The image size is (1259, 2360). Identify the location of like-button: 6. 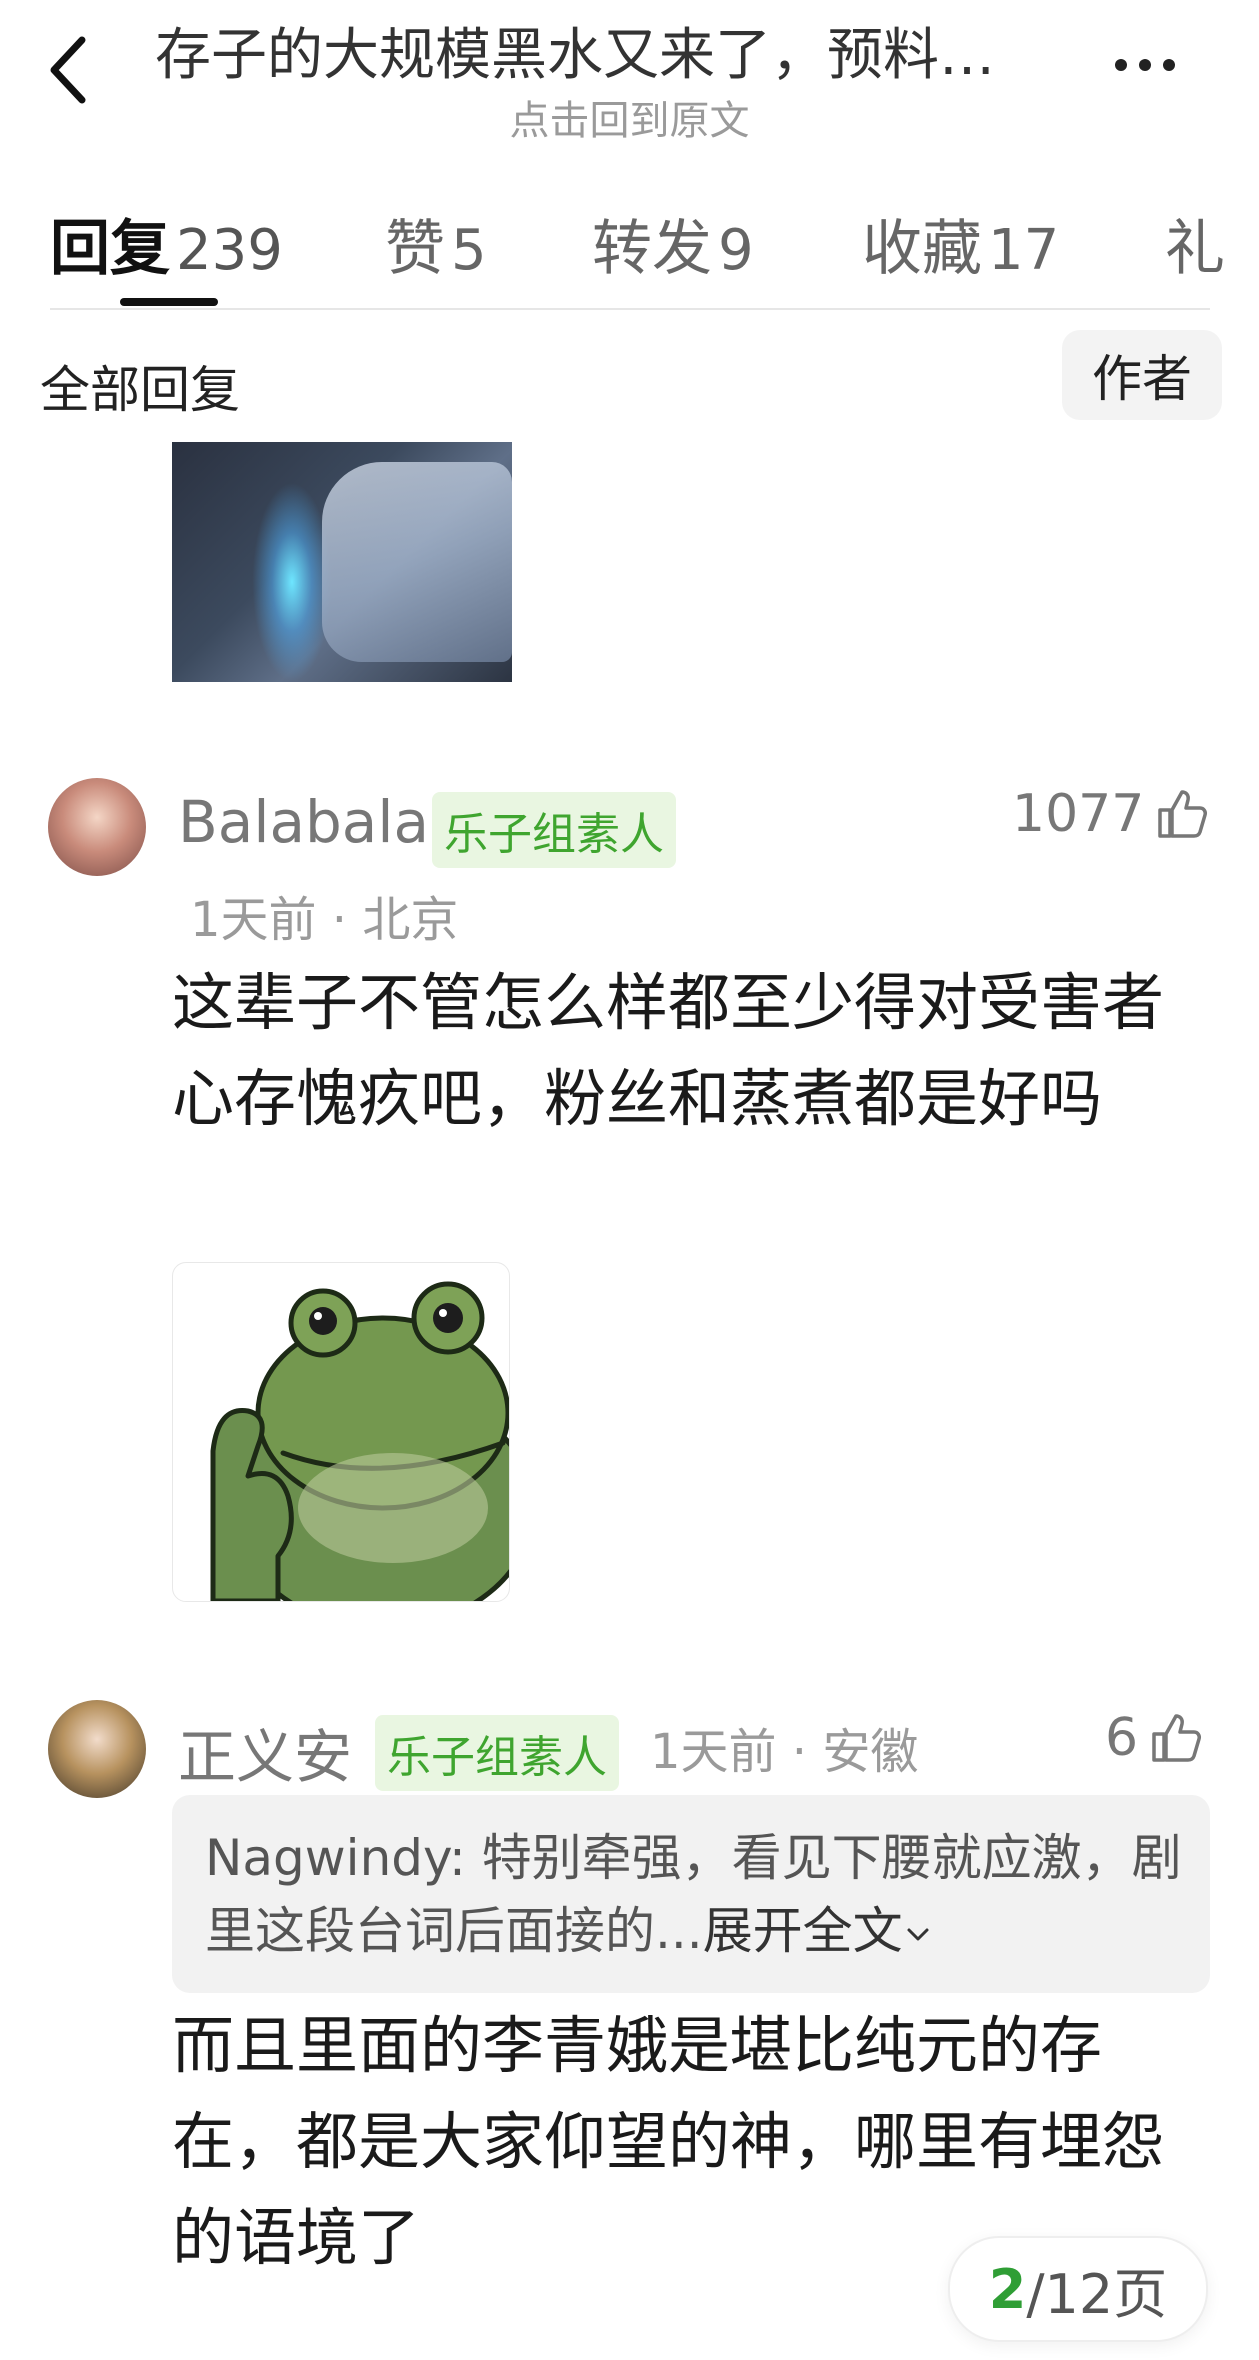
(1154, 1738).